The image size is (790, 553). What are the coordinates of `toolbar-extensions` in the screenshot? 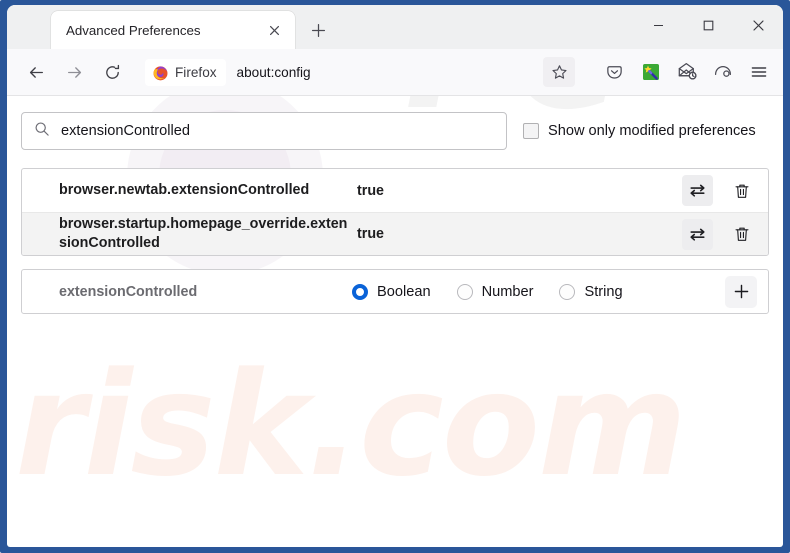 It's located at (686, 72).